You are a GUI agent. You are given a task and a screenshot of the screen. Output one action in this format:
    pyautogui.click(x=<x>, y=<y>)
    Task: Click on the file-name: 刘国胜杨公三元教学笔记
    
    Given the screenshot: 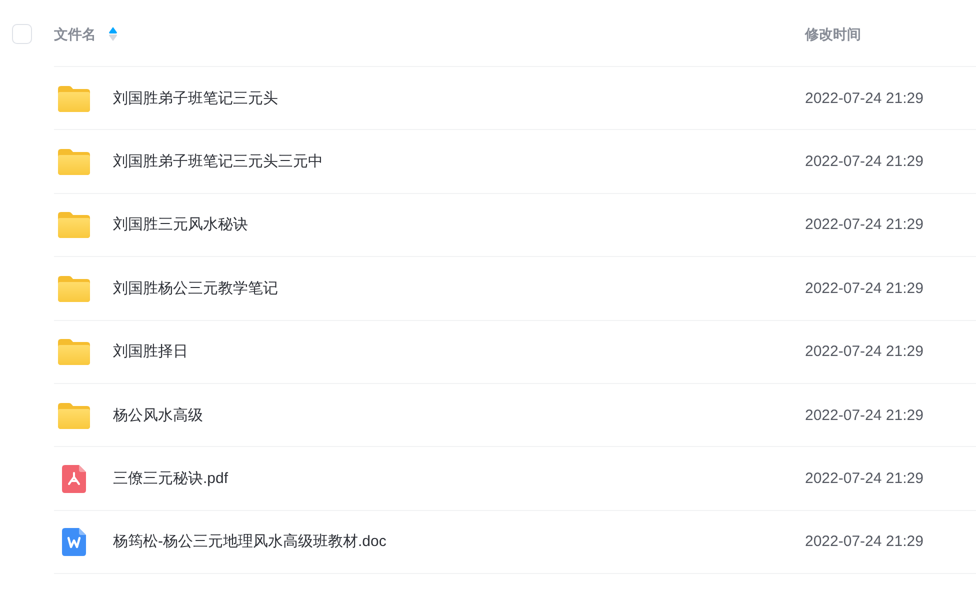 What is the action you would take?
    pyautogui.click(x=195, y=288)
    